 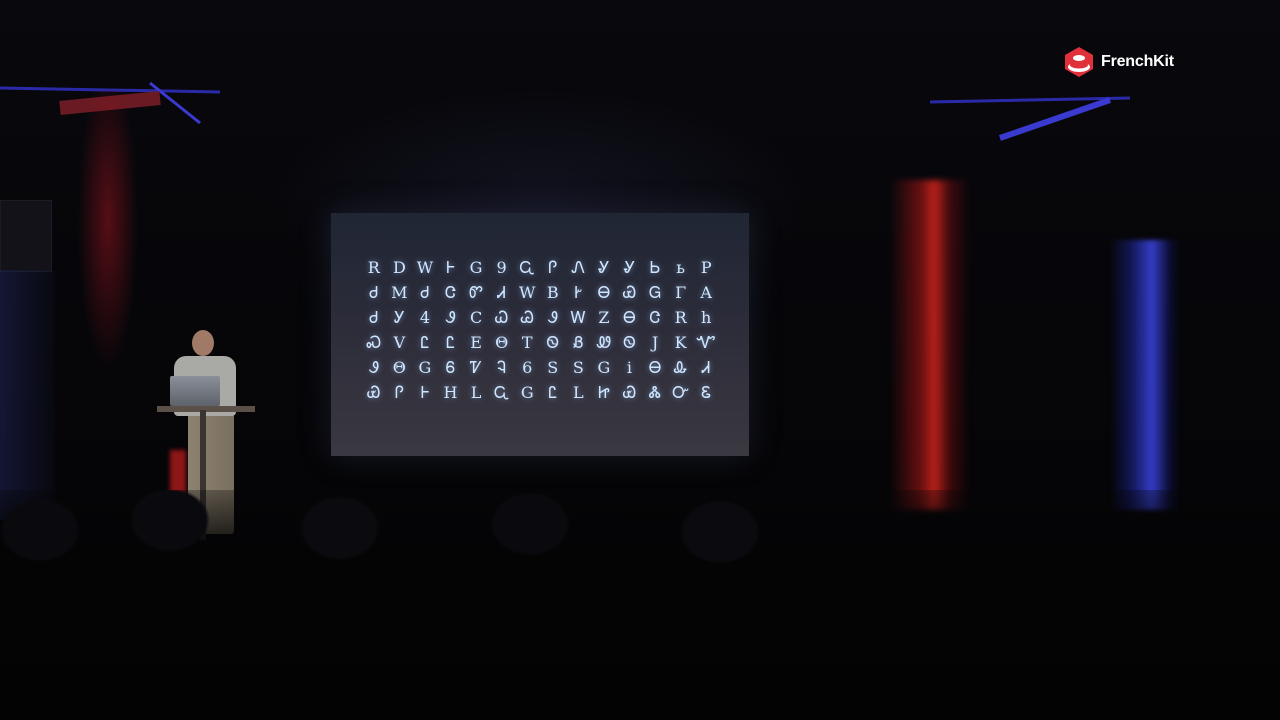 I want to click on slide-glyph: D, so click(x=399, y=267).